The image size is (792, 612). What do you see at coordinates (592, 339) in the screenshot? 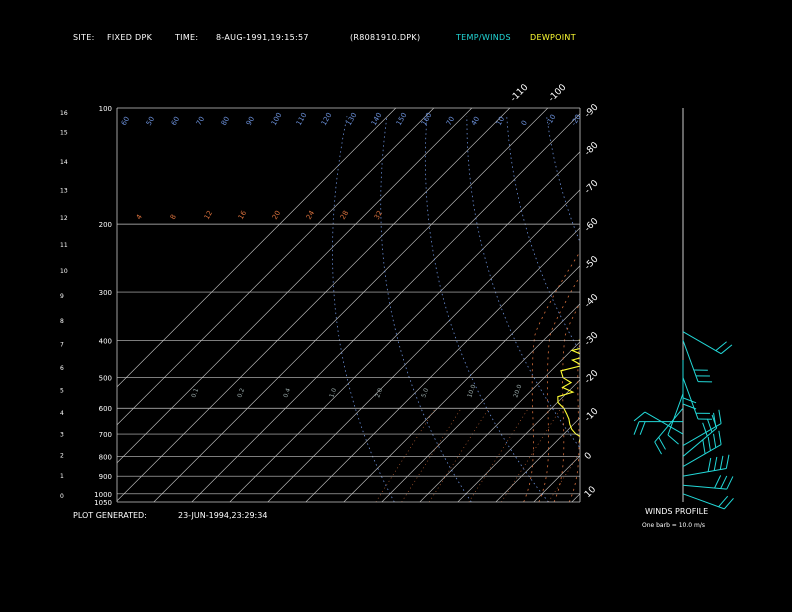
I see `isotherm-label: -30` at bounding box center [592, 339].